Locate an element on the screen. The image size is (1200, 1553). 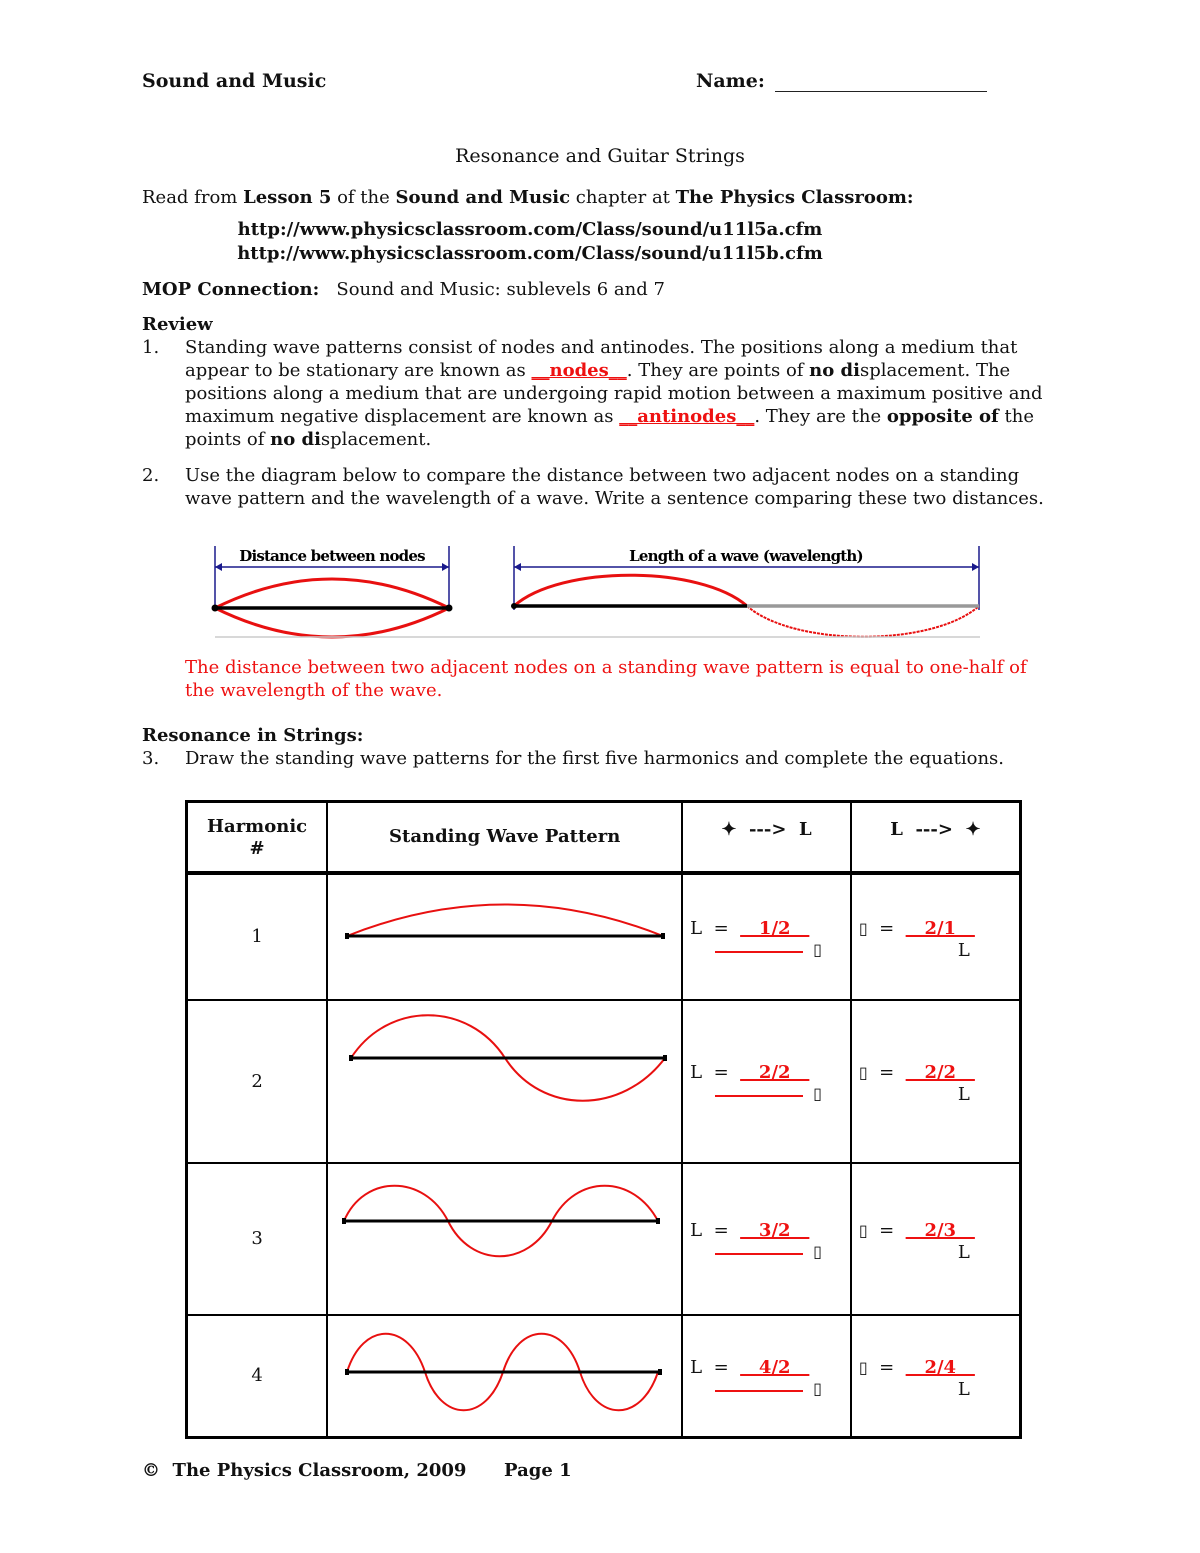
eq-expression: ▯ = 2/1 is located at coordinates (917, 928).